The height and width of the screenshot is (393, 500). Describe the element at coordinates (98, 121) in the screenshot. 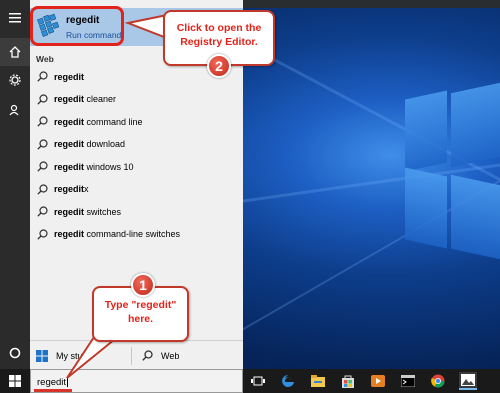

I see `web-result-label: regedit command line` at that location.